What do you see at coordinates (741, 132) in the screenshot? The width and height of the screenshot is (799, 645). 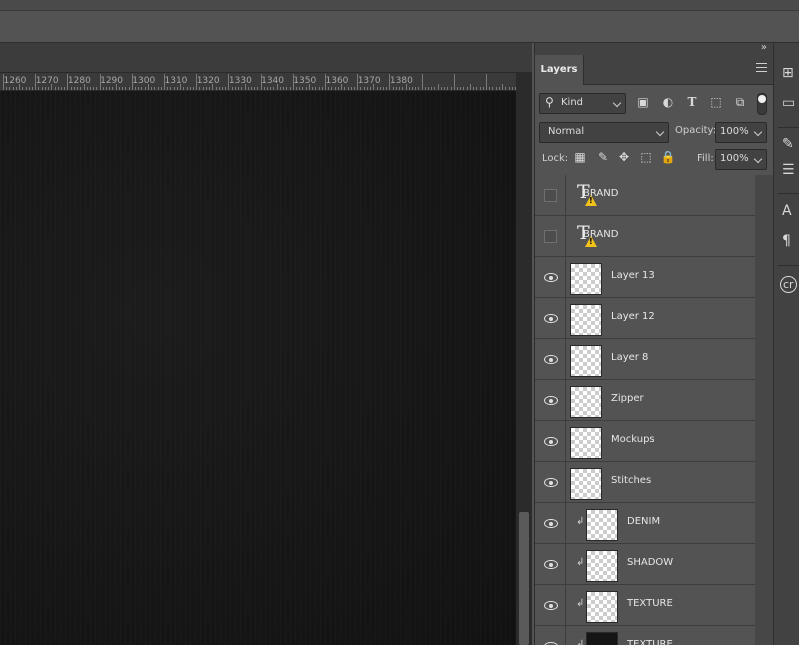 I see `opacity-input: 100%` at bounding box center [741, 132].